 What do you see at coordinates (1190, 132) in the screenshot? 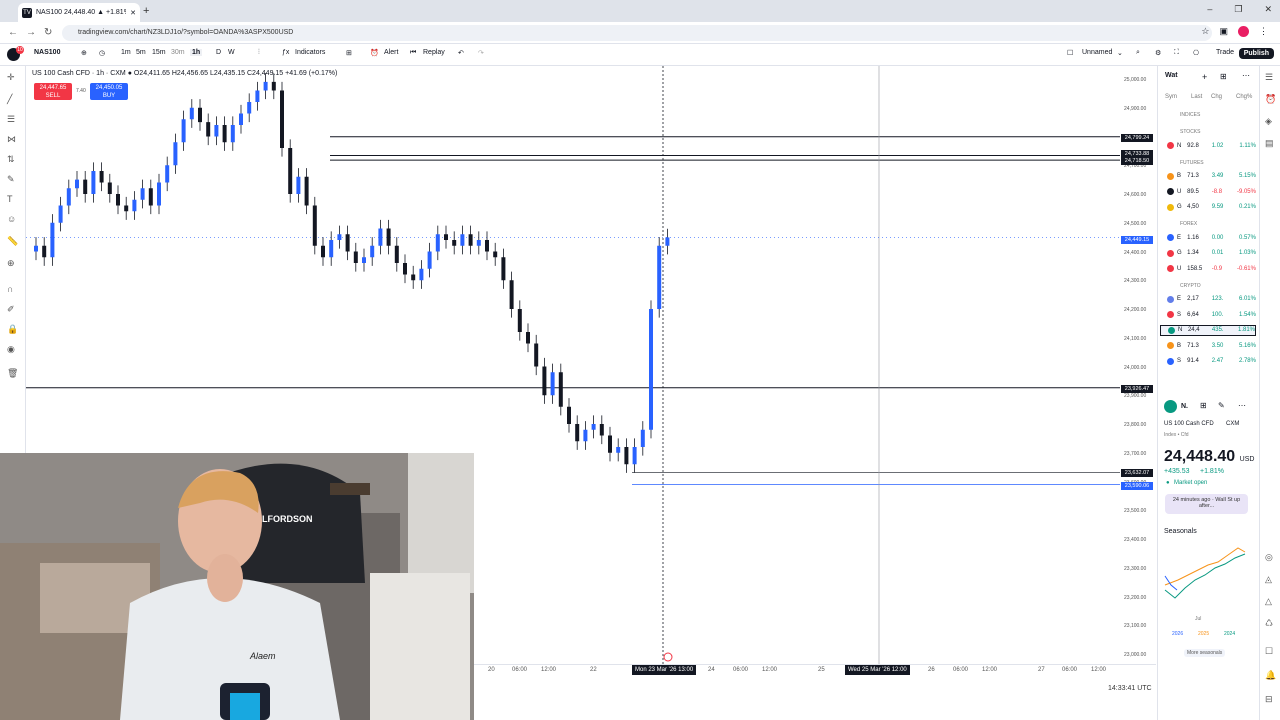
I see `watchlist-section-header: STOCKS` at bounding box center [1190, 132].